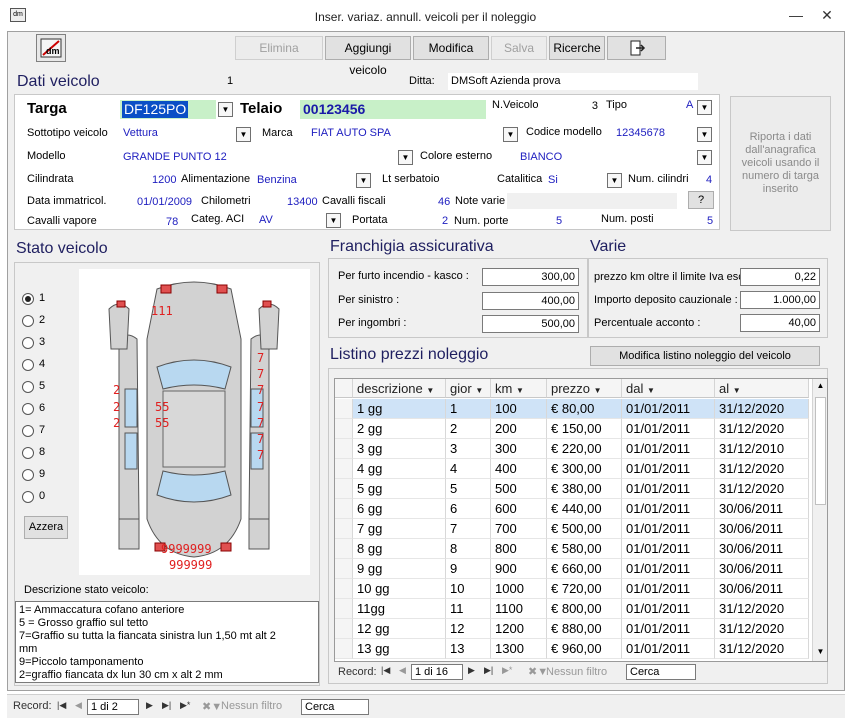 This screenshot has height=723, width=851. Describe the element at coordinates (584, 429) in the screenshot. I see `table-cell: € 150,00` at that location.